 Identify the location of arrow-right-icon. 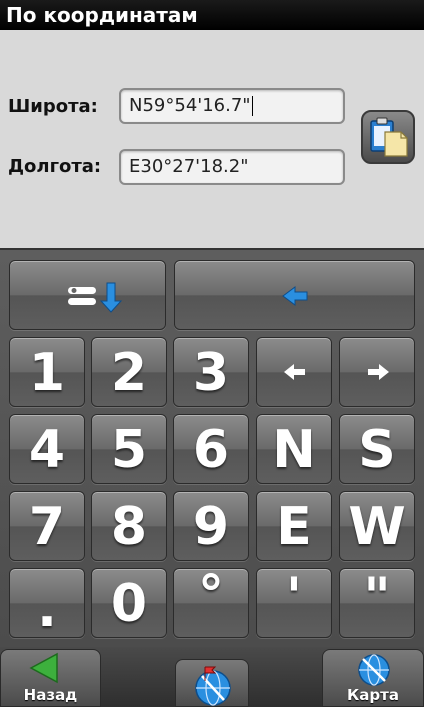
(378, 372).